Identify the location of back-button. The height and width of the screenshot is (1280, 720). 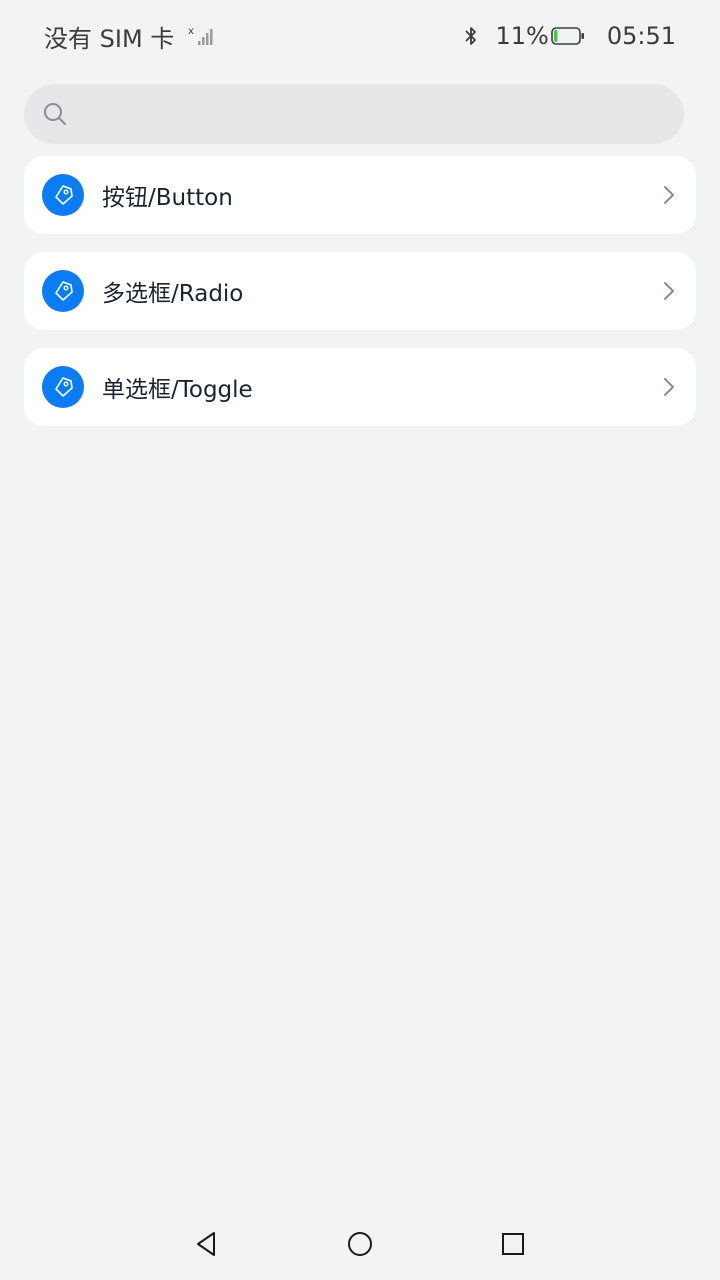
(206, 1244).